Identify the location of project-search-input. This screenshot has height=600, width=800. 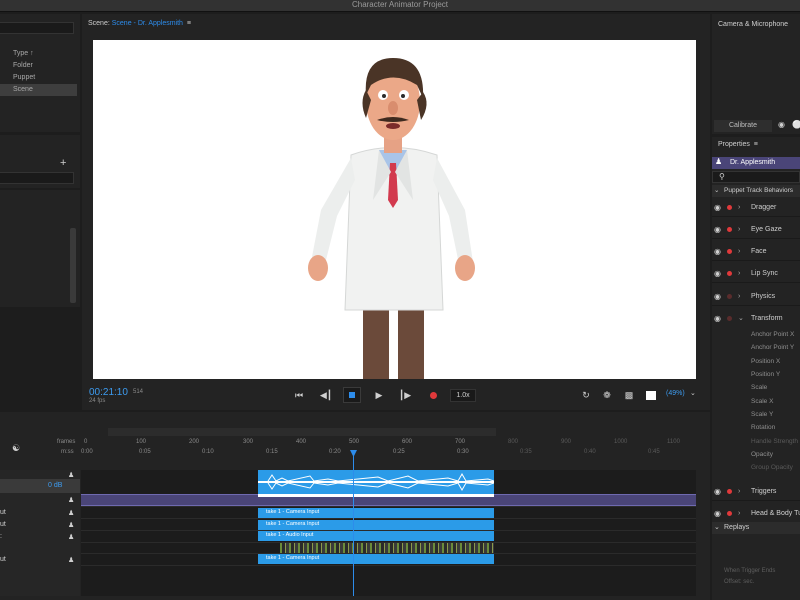
(37, 28).